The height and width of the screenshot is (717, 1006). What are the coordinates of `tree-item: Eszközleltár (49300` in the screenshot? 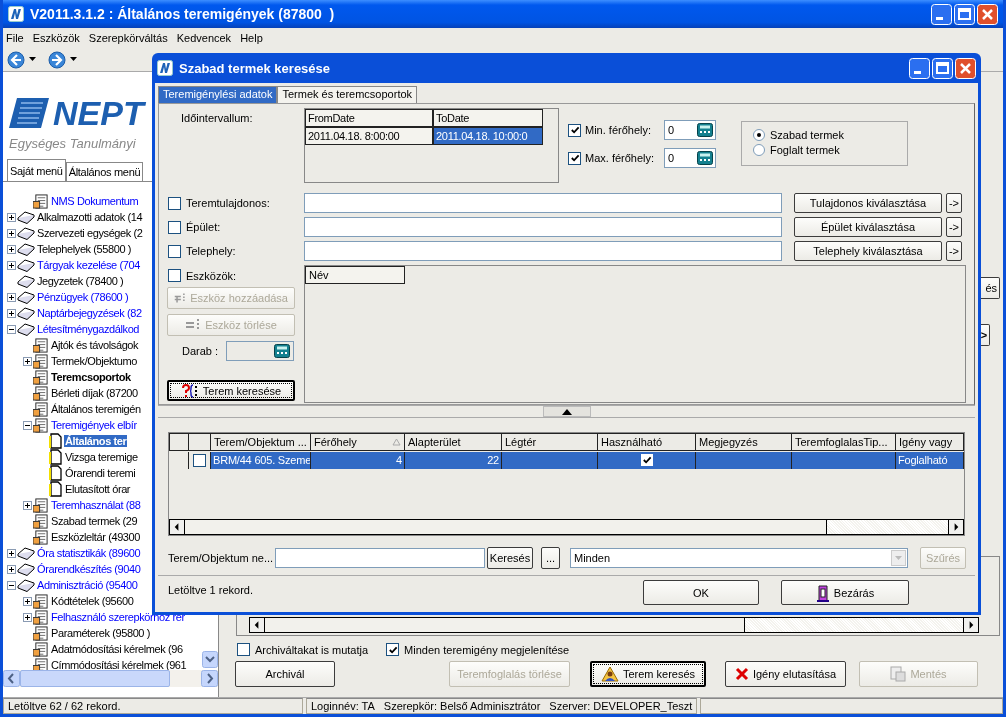 It's located at (95, 537).